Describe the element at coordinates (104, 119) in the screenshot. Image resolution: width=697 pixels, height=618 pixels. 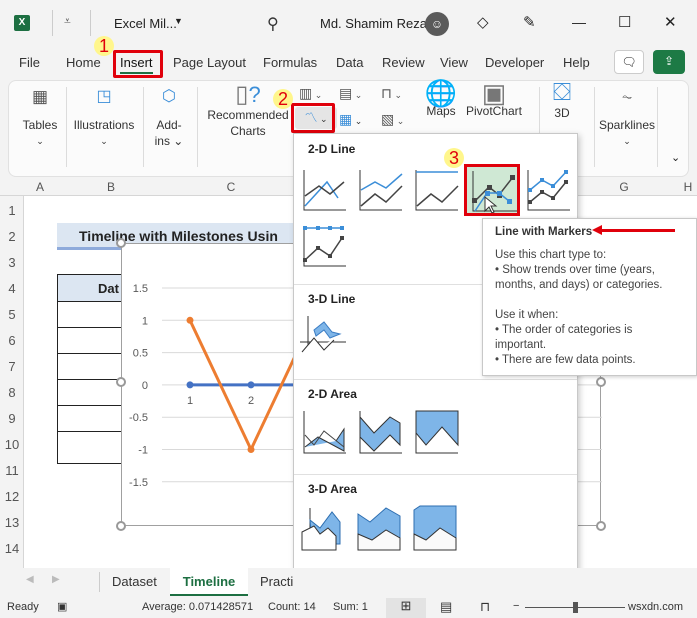
I see `illustrations-button: ◳ Illustrations ⌄` at that location.